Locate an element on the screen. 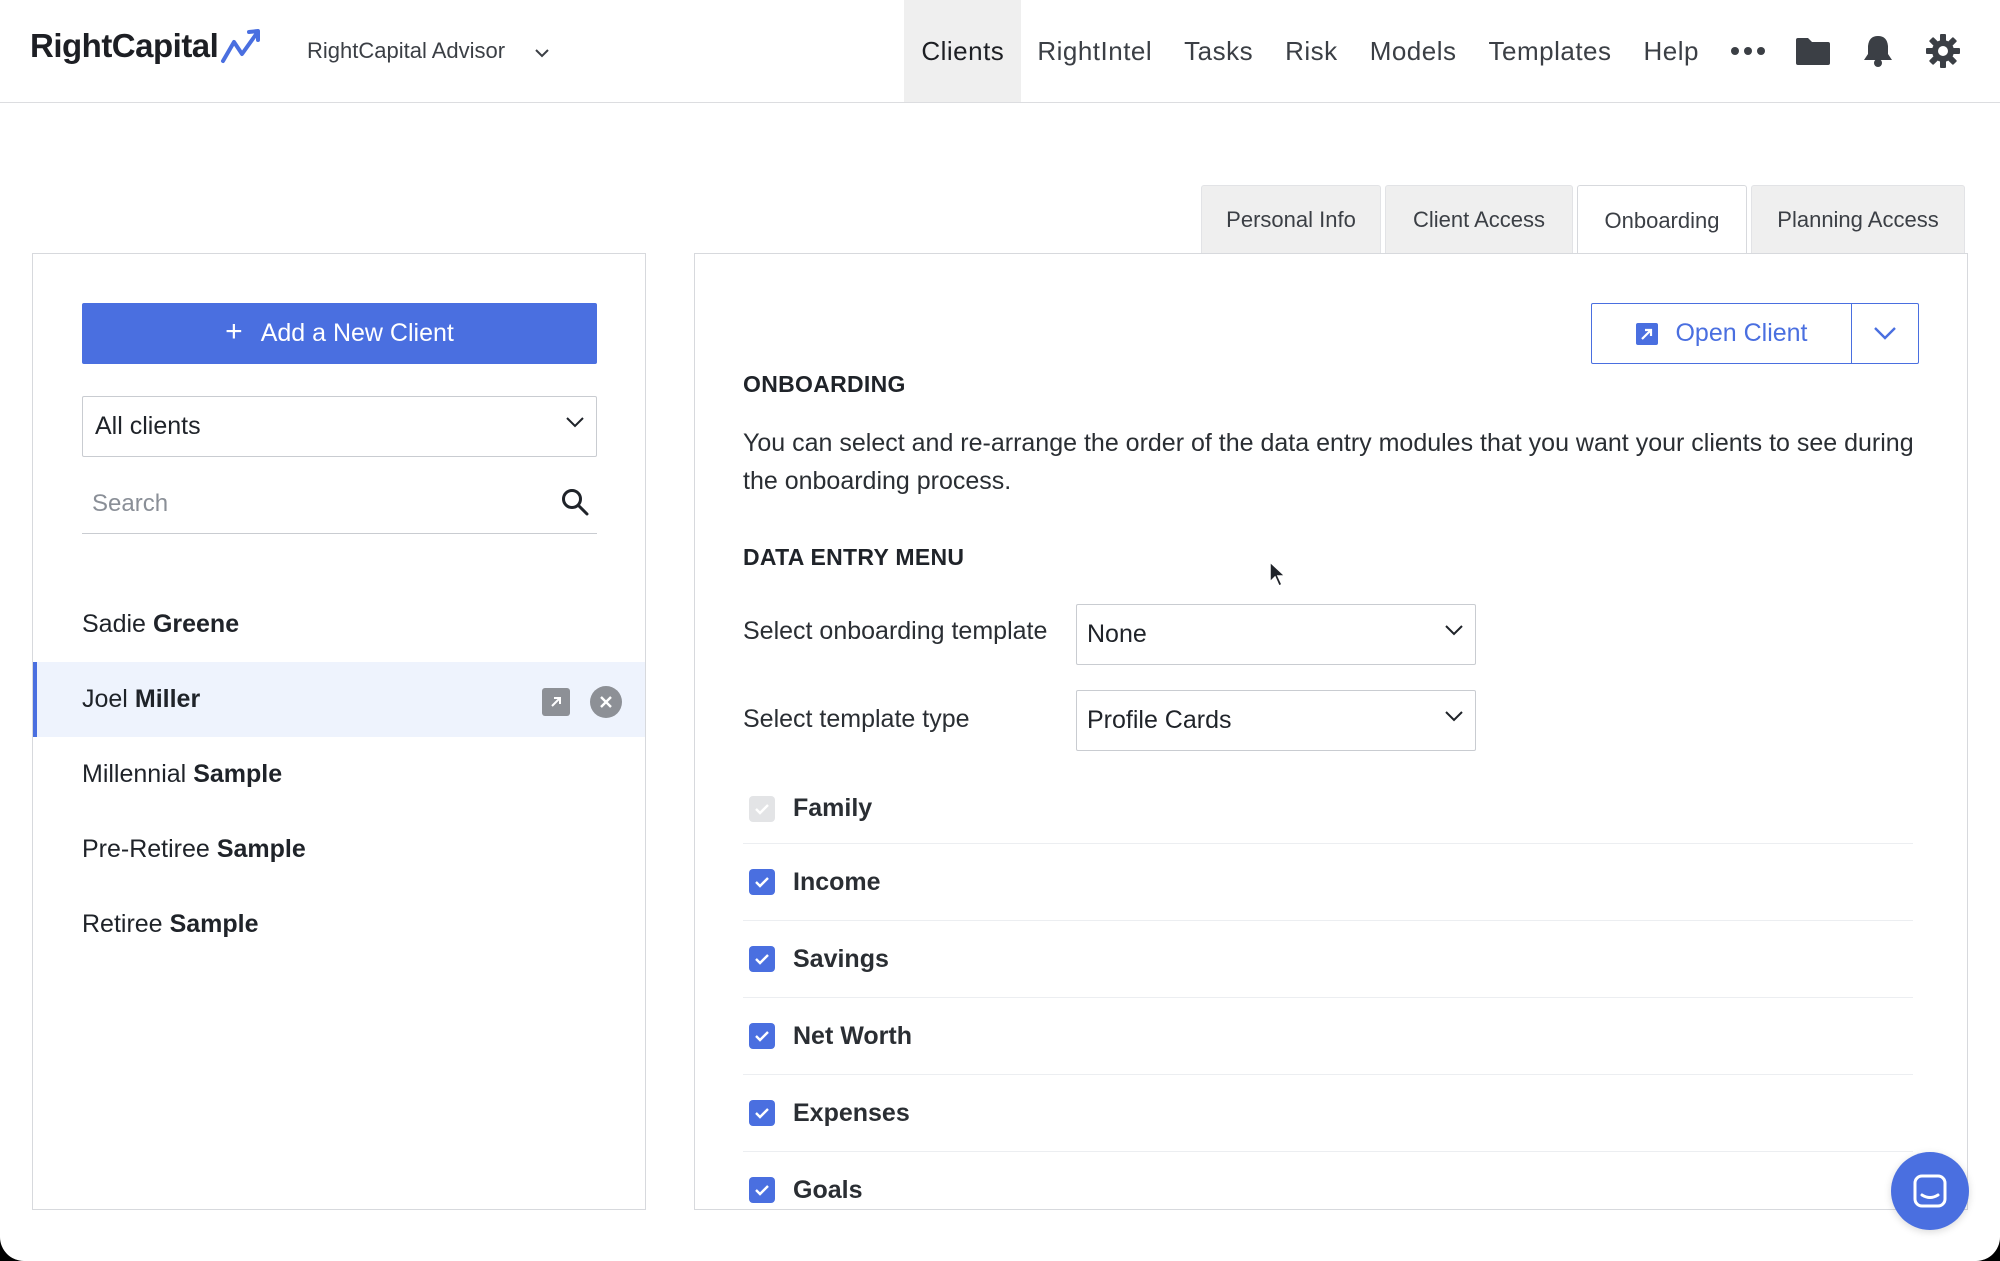 The image size is (2000, 1261). rightcapital-logo: RightCapital is located at coordinates (147, 46).